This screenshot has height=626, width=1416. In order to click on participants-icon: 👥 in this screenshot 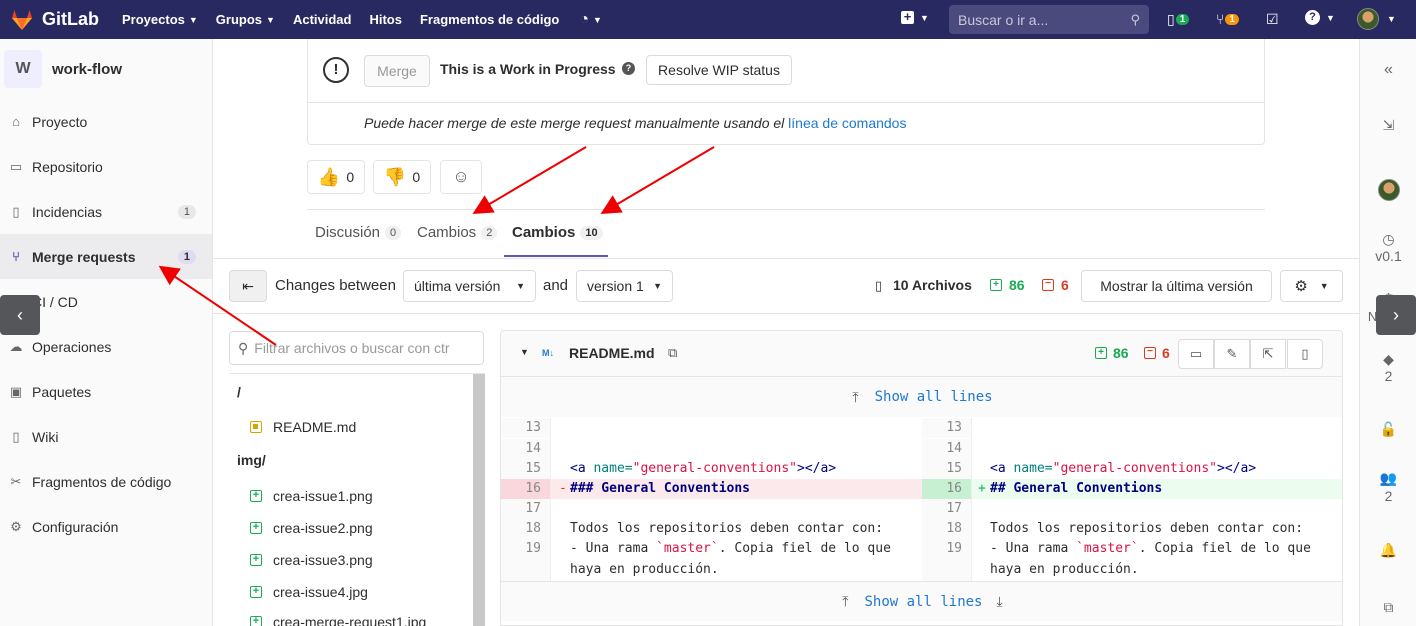, I will do `click(1388, 478)`.